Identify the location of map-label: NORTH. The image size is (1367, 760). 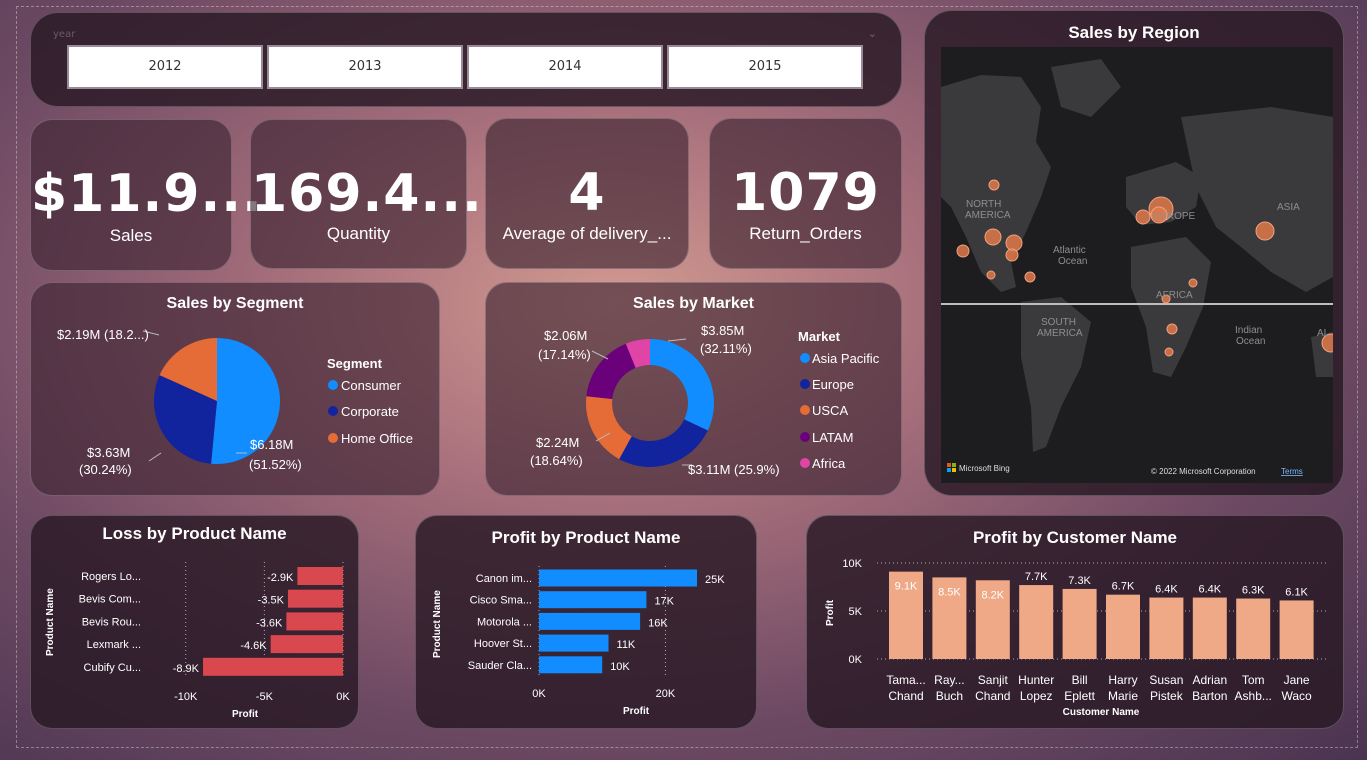
(983, 204).